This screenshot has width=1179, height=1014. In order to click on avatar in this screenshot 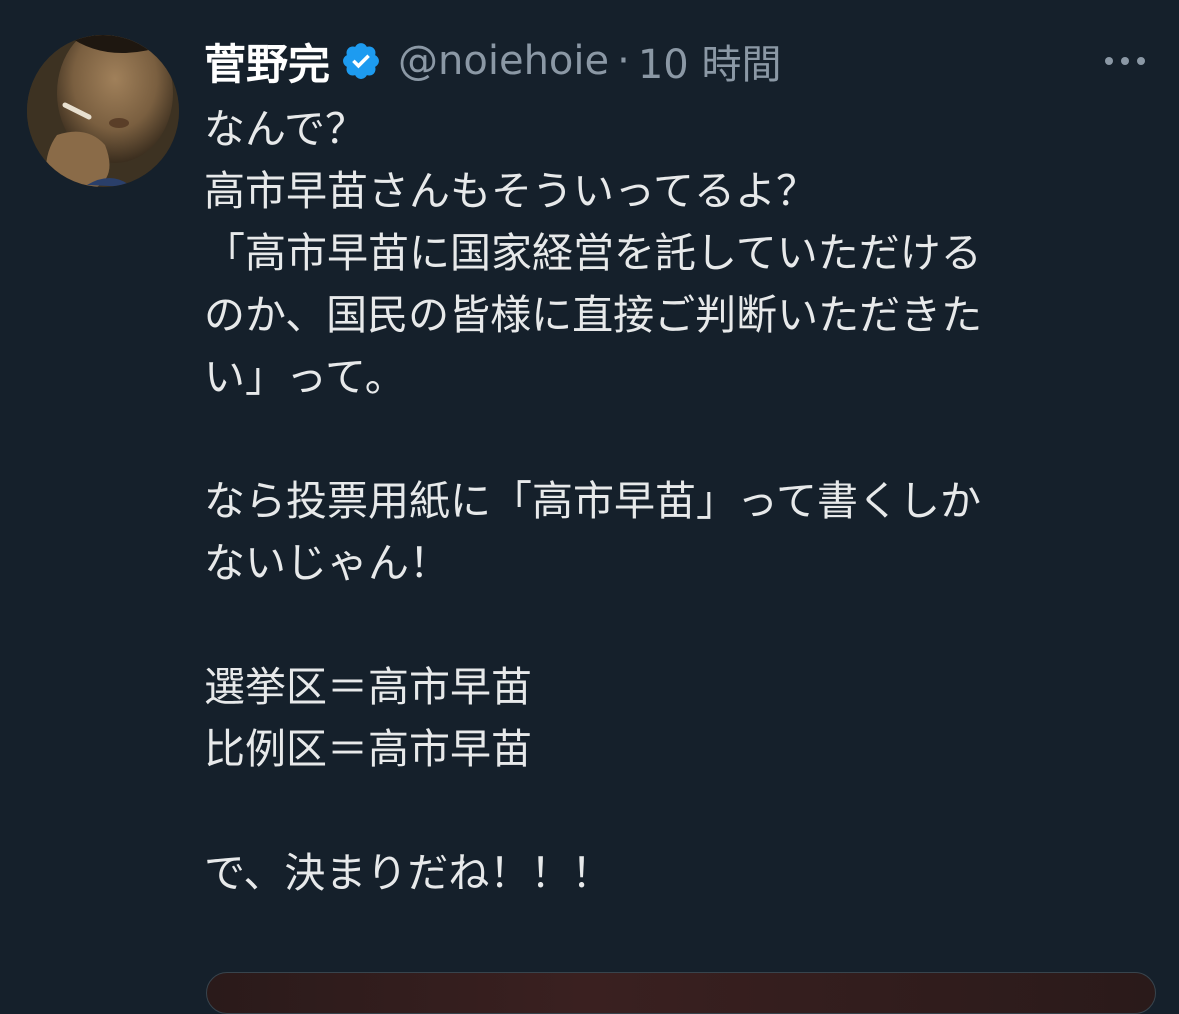, I will do `click(103, 111)`.